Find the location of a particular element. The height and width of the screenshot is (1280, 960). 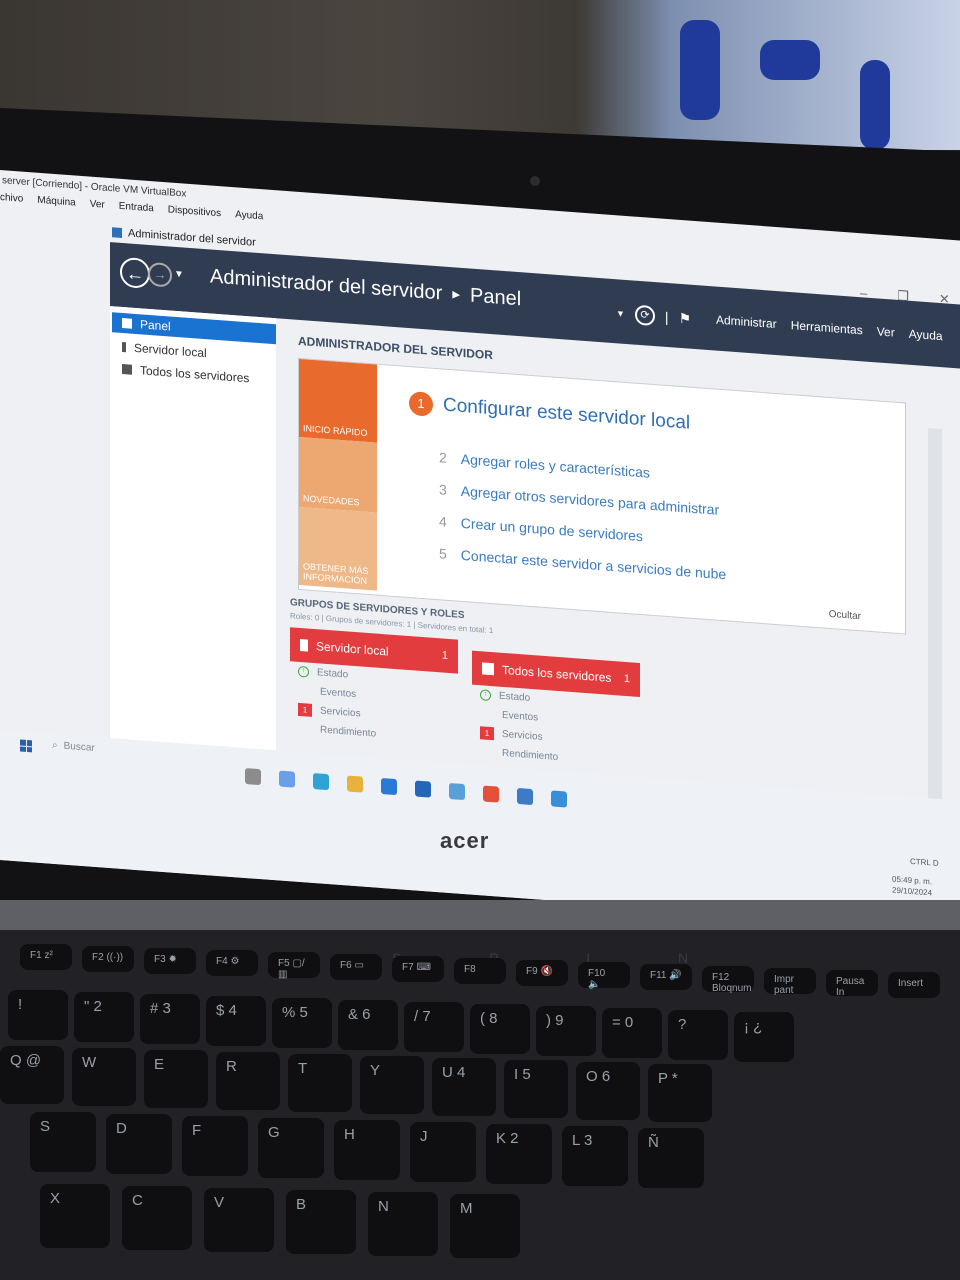

vb-menu-dispositivos: Dispositivos is located at coordinates (194, 211).